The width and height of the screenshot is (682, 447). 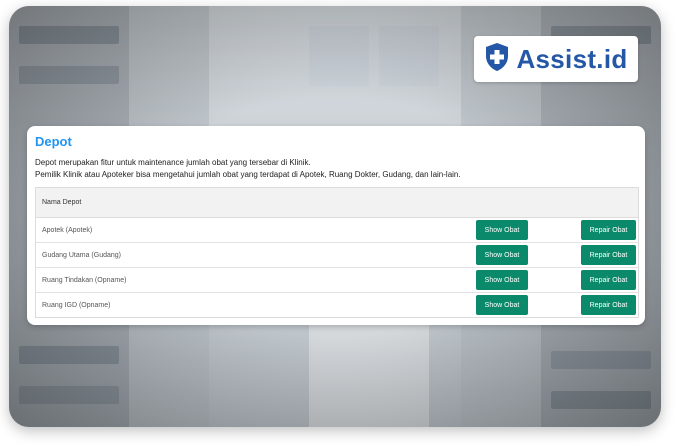 I want to click on depot-name: Gudang Utama (Gudang), so click(x=81, y=255).